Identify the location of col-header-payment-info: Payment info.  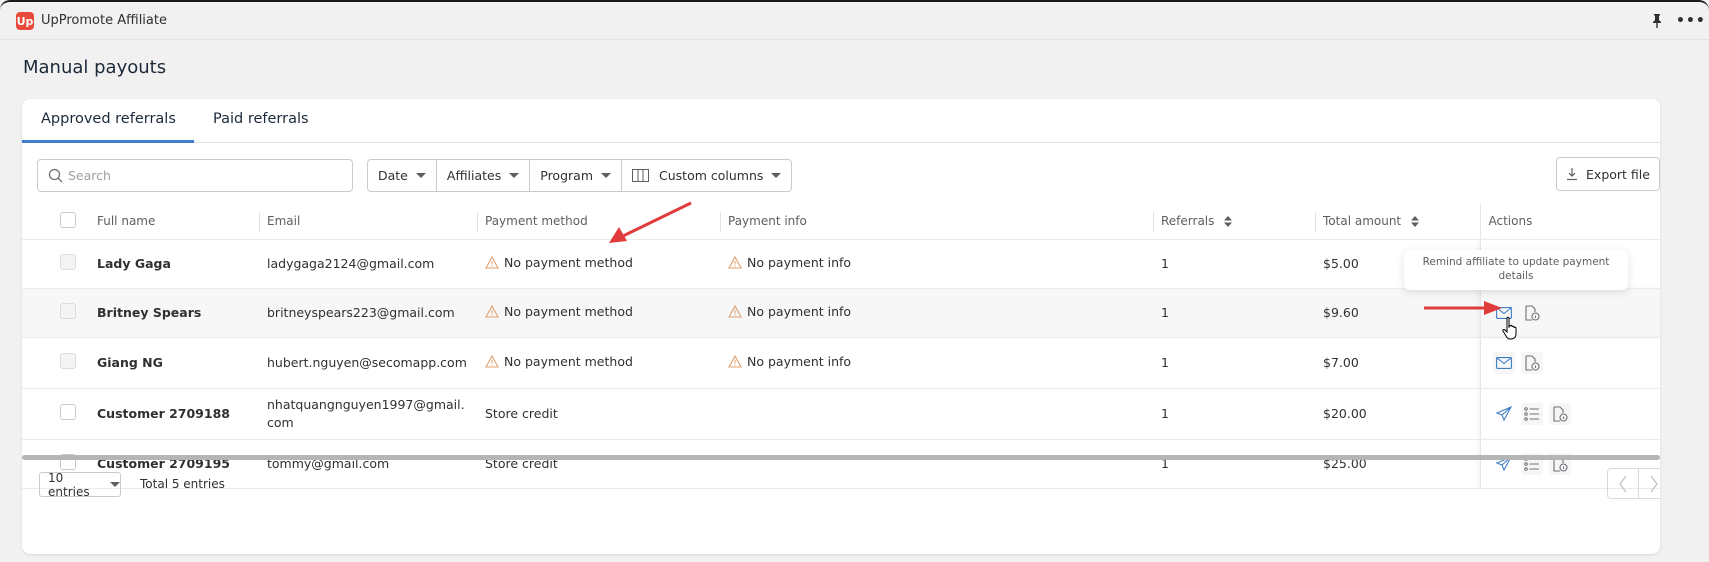
(936, 222).